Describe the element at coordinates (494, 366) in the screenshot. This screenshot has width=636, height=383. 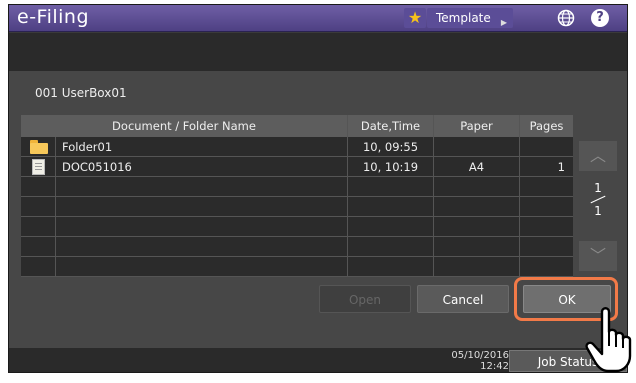
I see `status-time: 12:42` at that location.